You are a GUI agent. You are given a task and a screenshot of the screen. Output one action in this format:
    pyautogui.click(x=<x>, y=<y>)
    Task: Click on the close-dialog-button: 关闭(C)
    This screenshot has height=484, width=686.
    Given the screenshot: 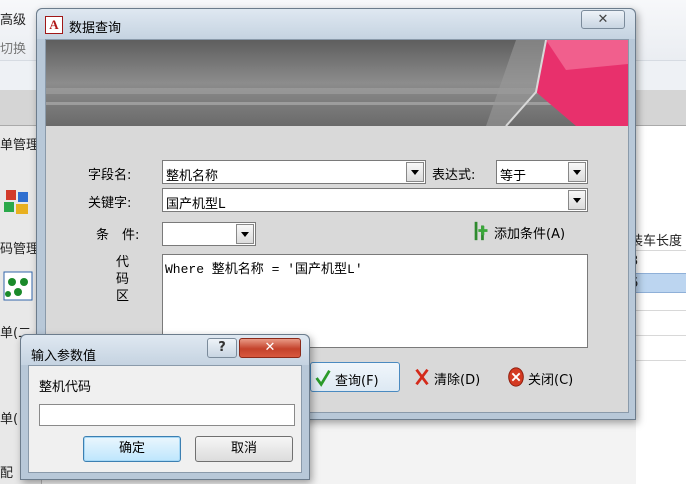 What is the action you would take?
    pyautogui.click(x=547, y=377)
    